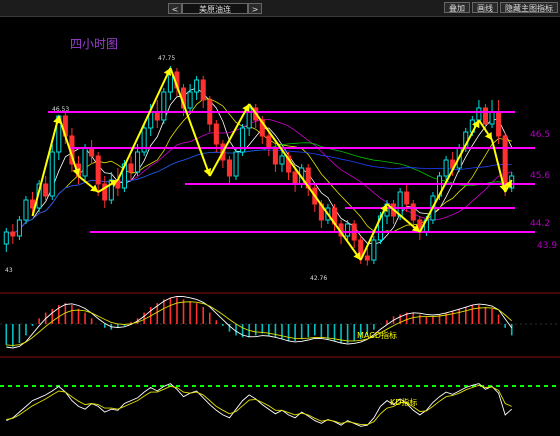  I want to click on kd-k-line, so click(259, 405).